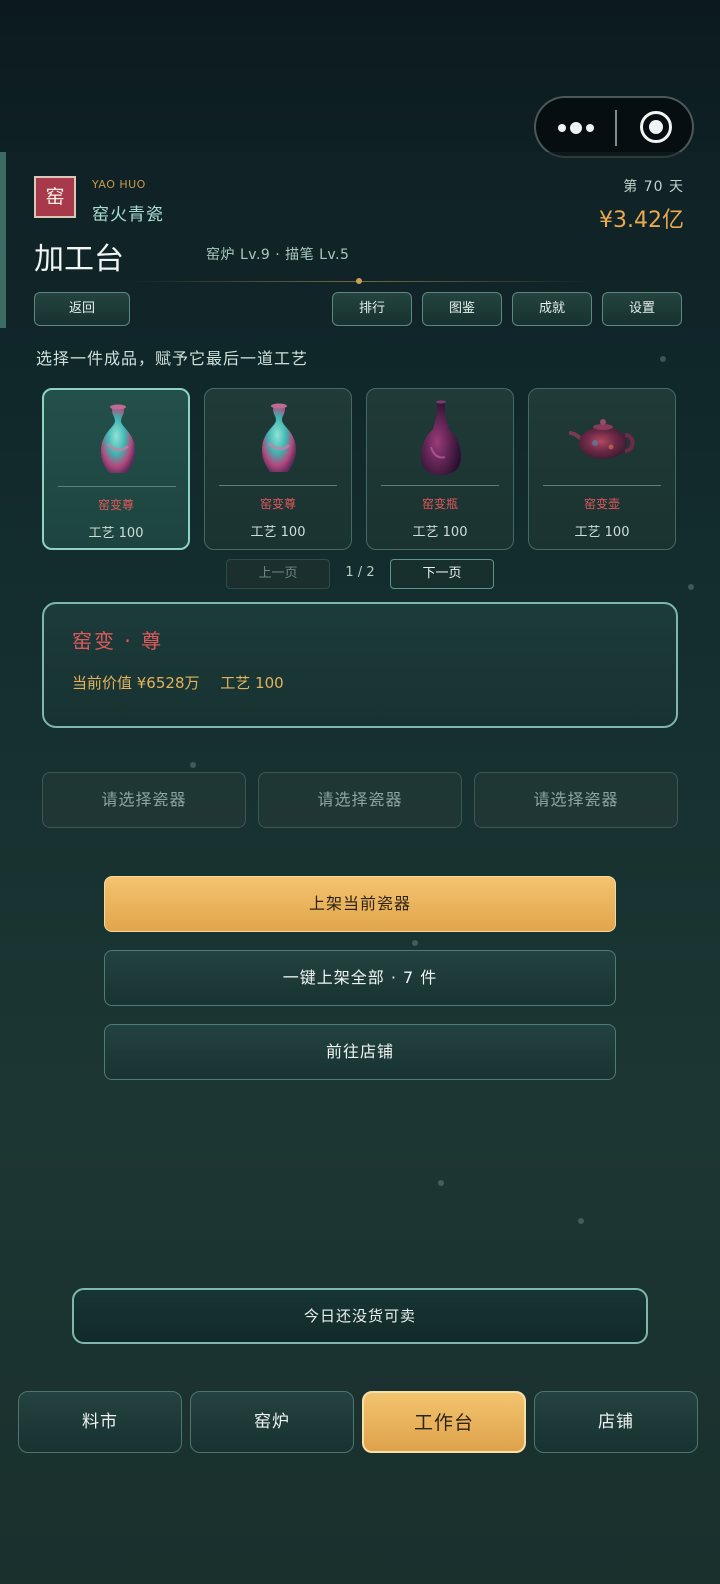  I want to click on tab-market: 料市, so click(100, 1422).